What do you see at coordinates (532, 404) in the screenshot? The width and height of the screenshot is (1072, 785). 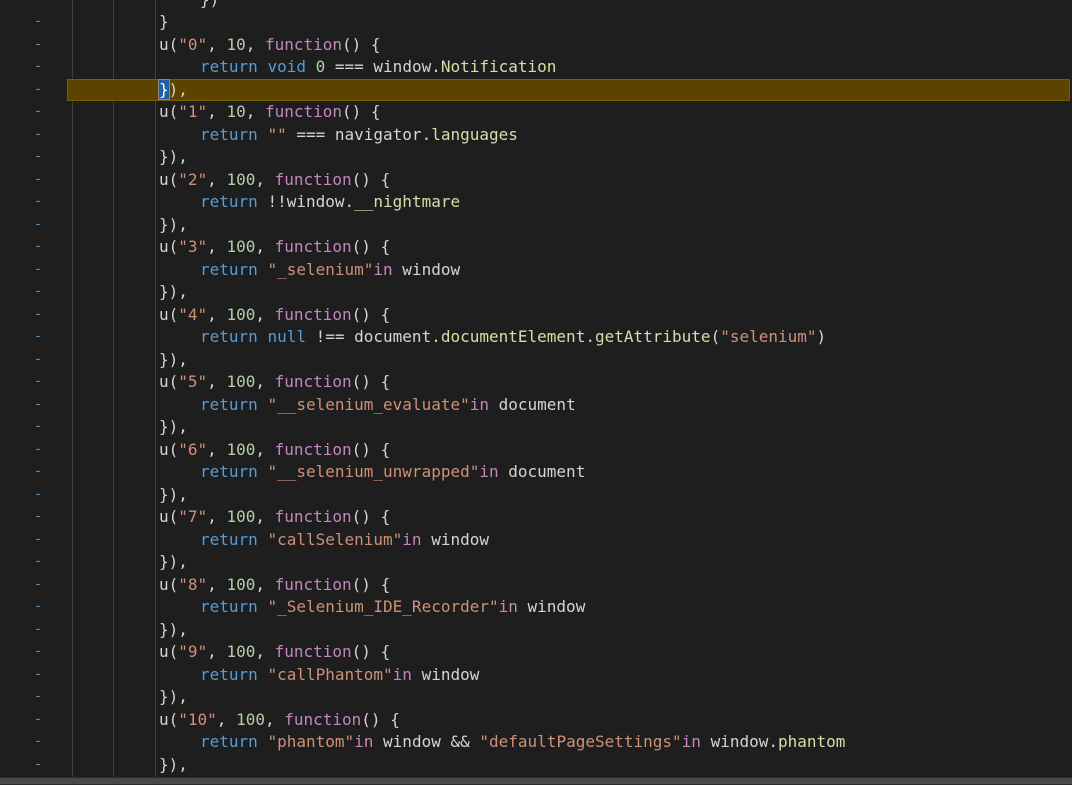 I see `code-token: document` at bounding box center [532, 404].